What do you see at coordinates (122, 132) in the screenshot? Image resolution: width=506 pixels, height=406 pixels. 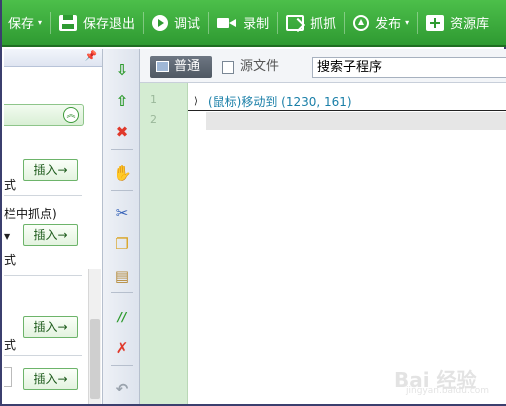 I see `delete-icon: ✖` at bounding box center [122, 132].